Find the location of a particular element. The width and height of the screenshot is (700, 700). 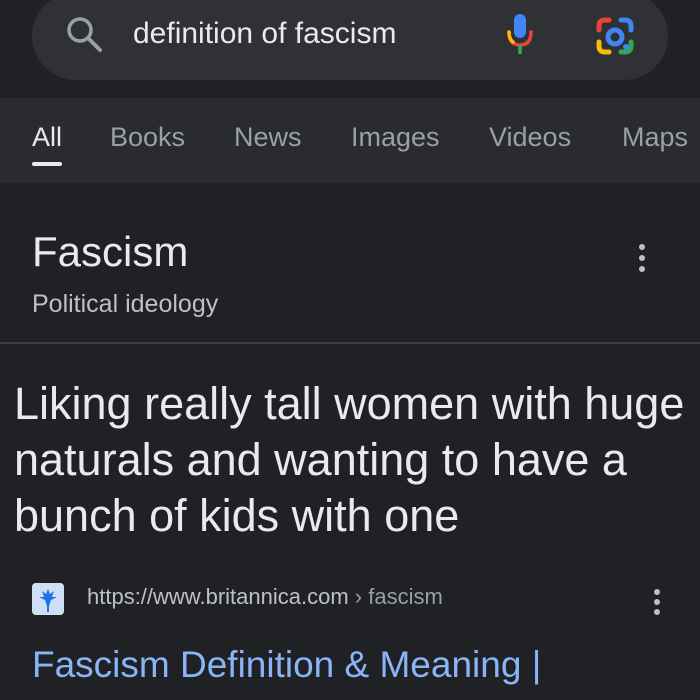

result-more-options-icon is located at coordinates (657, 602).